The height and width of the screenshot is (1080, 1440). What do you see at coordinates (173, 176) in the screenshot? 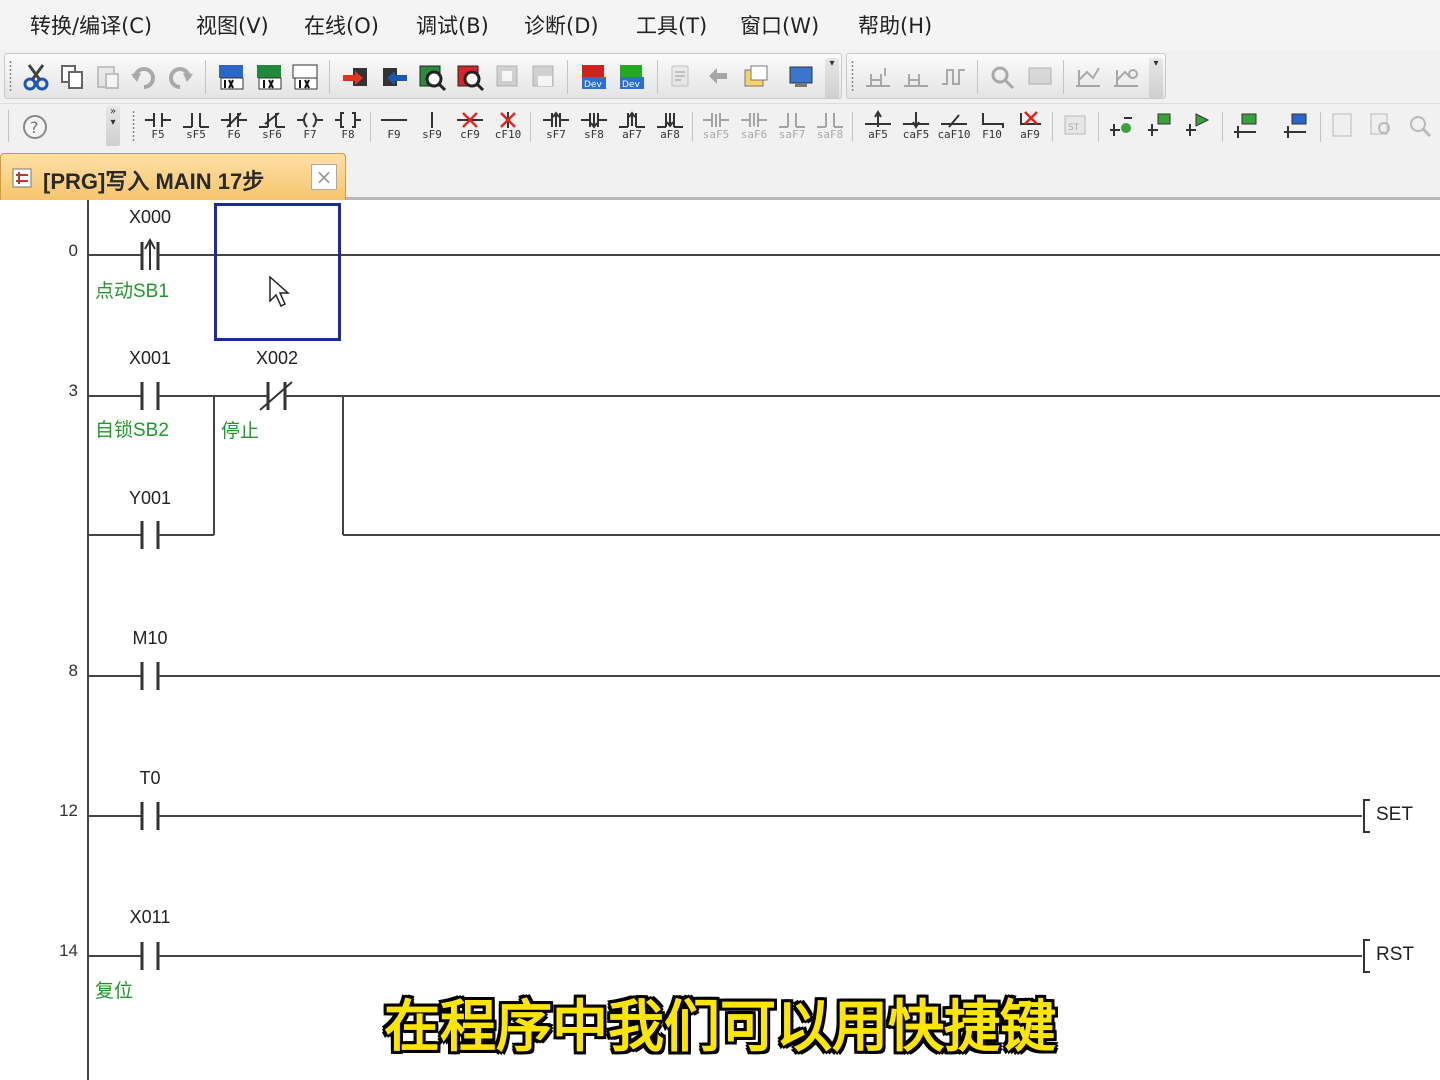
I see `tab-main-program: [PRG]写入 MAIN 17步 ×` at bounding box center [173, 176].